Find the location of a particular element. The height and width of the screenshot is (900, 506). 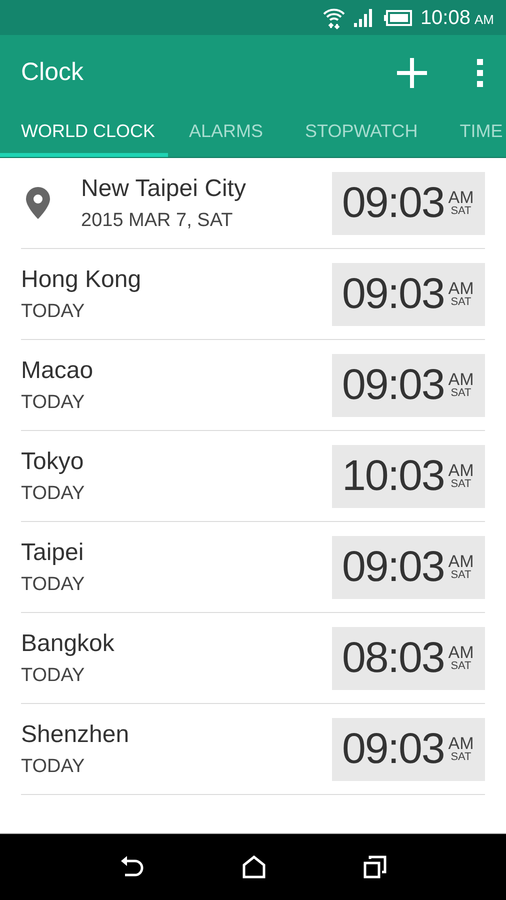

tab: TIME is located at coordinates (472, 133).